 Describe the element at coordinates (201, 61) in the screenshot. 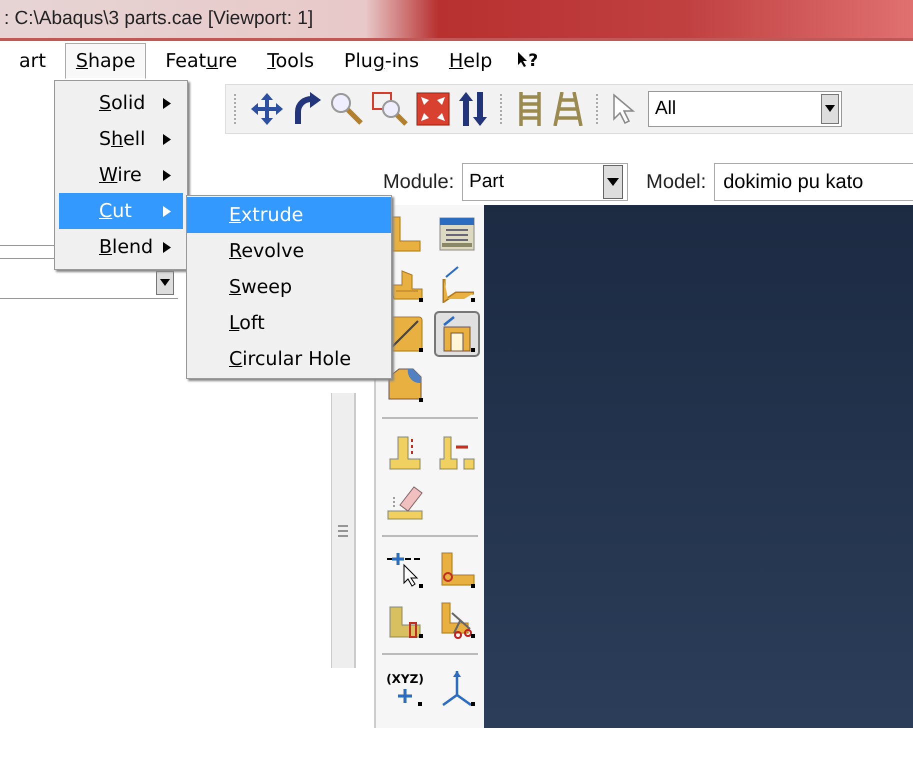

I see `menu-item: Feature` at that location.